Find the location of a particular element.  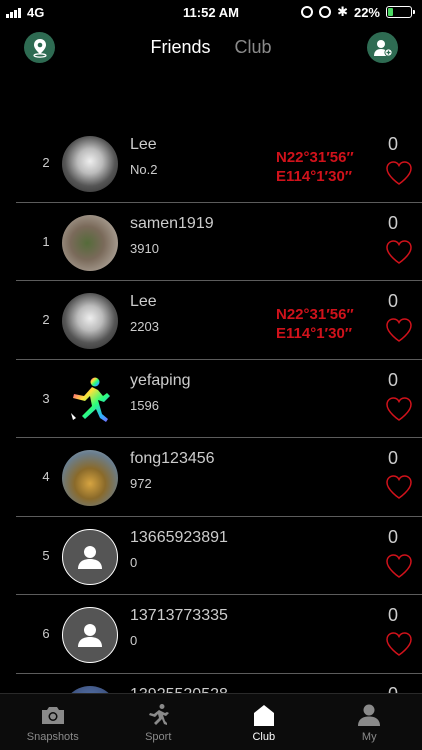

location-lock-icon is located at coordinates (307, 12).